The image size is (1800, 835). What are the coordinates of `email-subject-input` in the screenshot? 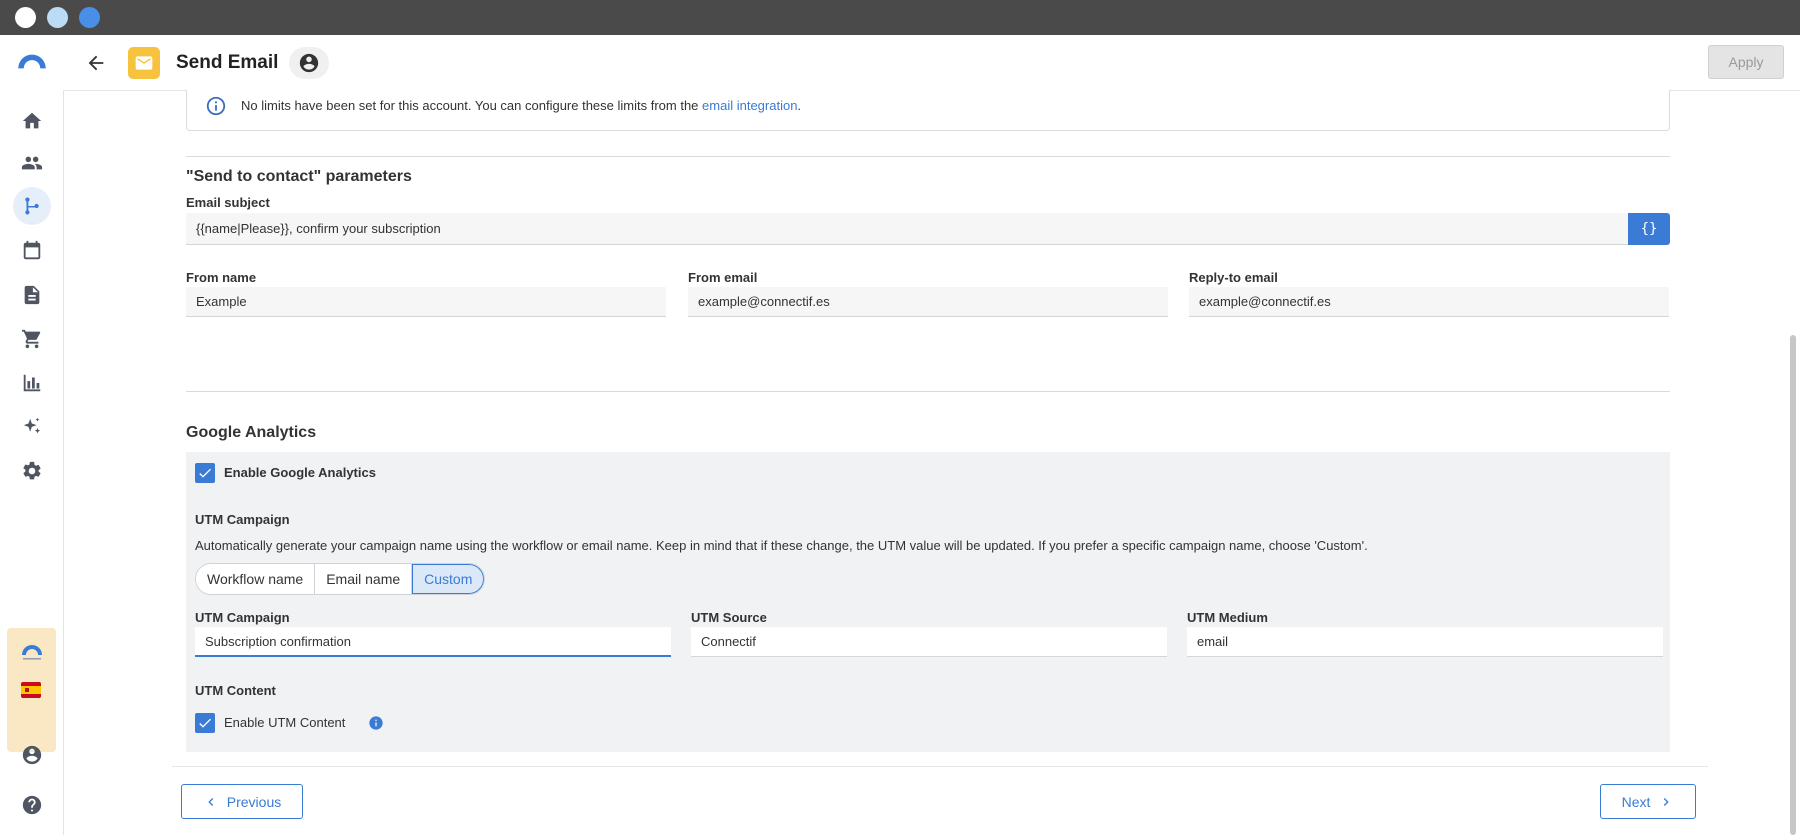 It's located at (907, 229).